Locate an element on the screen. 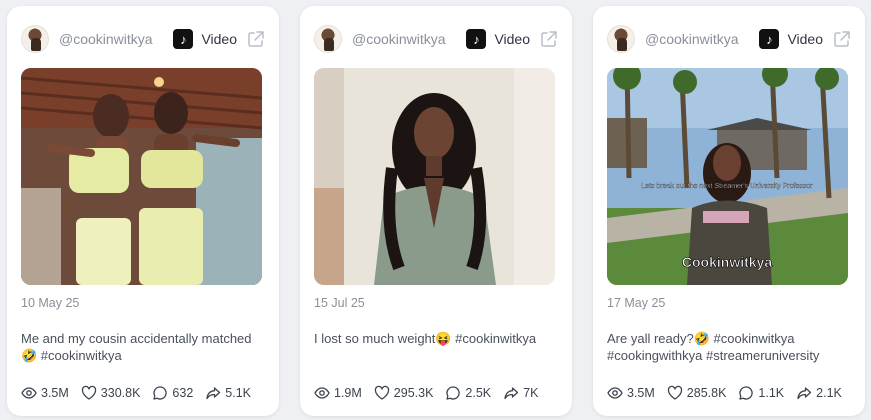  shares-stat: 5.1K is located at coordinates (228, 393).